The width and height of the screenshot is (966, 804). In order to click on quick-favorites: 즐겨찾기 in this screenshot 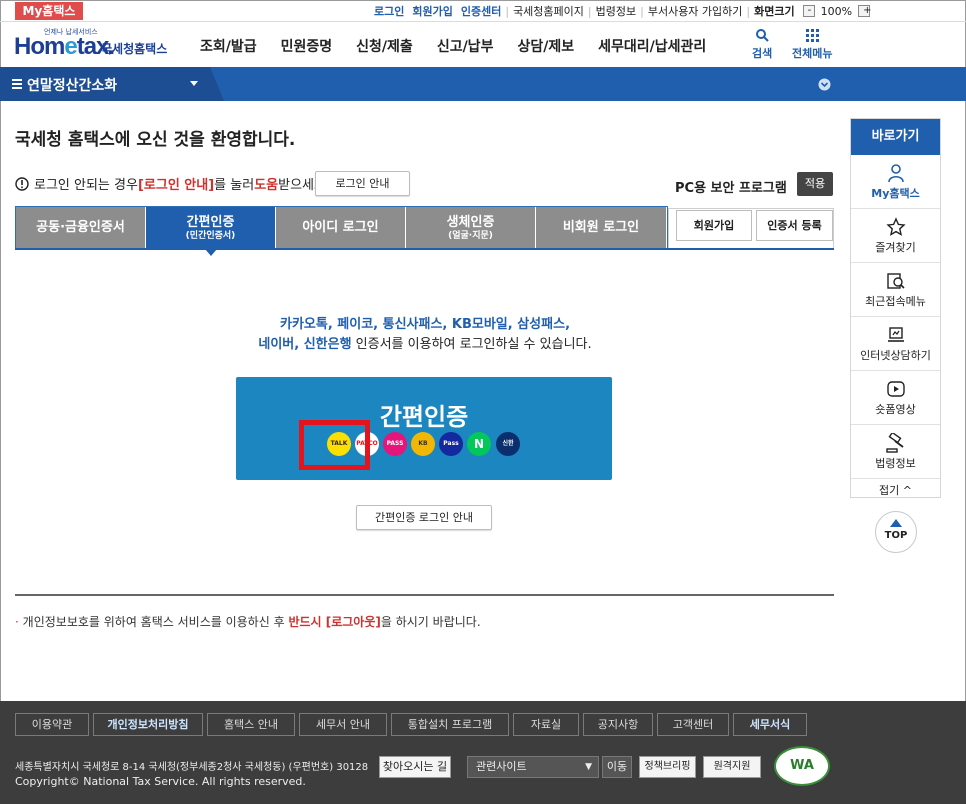, I will do `click(895, 236)`.